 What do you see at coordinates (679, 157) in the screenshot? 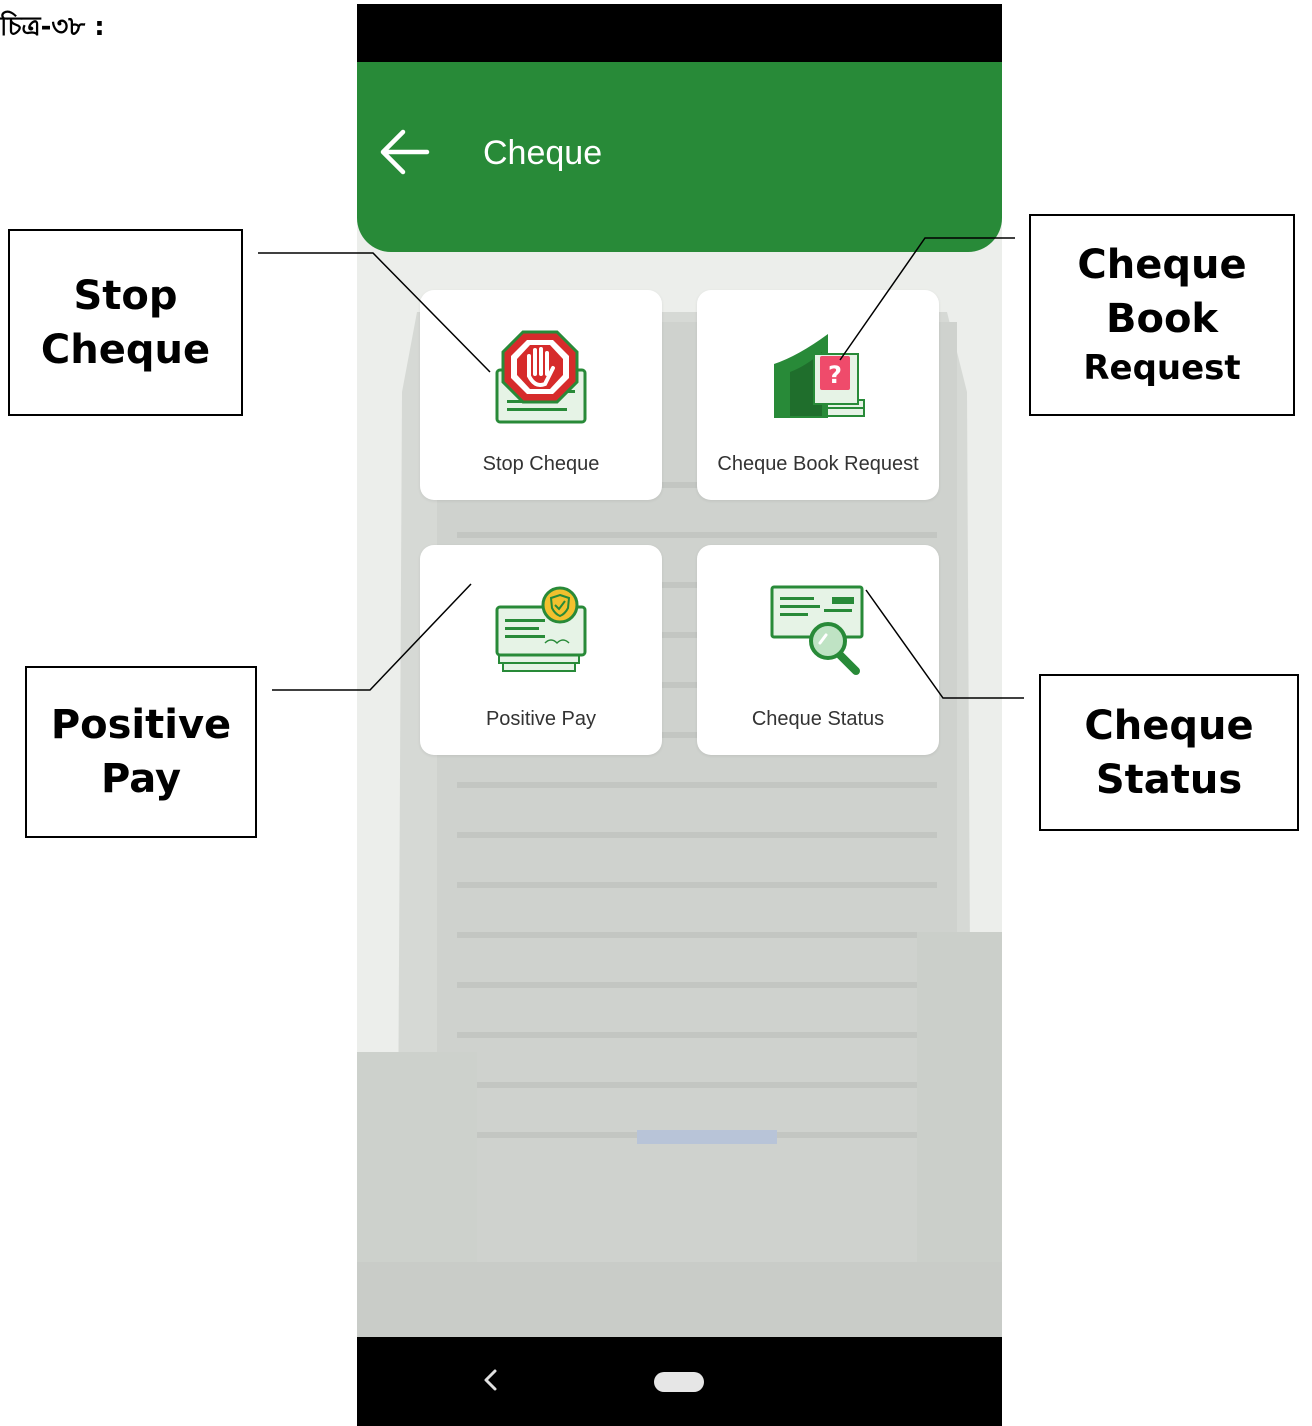
I see `app-bar: Cheque` at bounding box center [679, 157].